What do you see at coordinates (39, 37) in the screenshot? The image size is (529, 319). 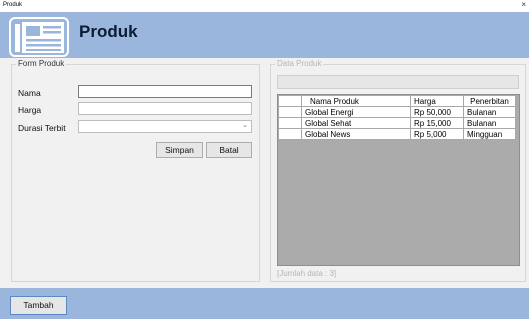 I see `newspaper-icon` at bounding box center [39, 37].